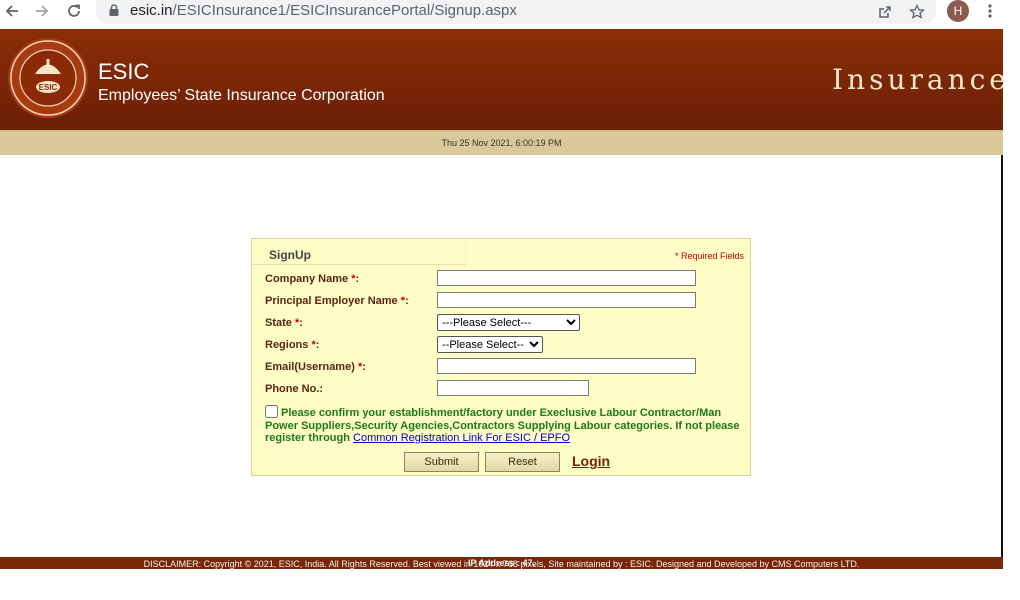  I want to click on email-input, so click(566, 366).